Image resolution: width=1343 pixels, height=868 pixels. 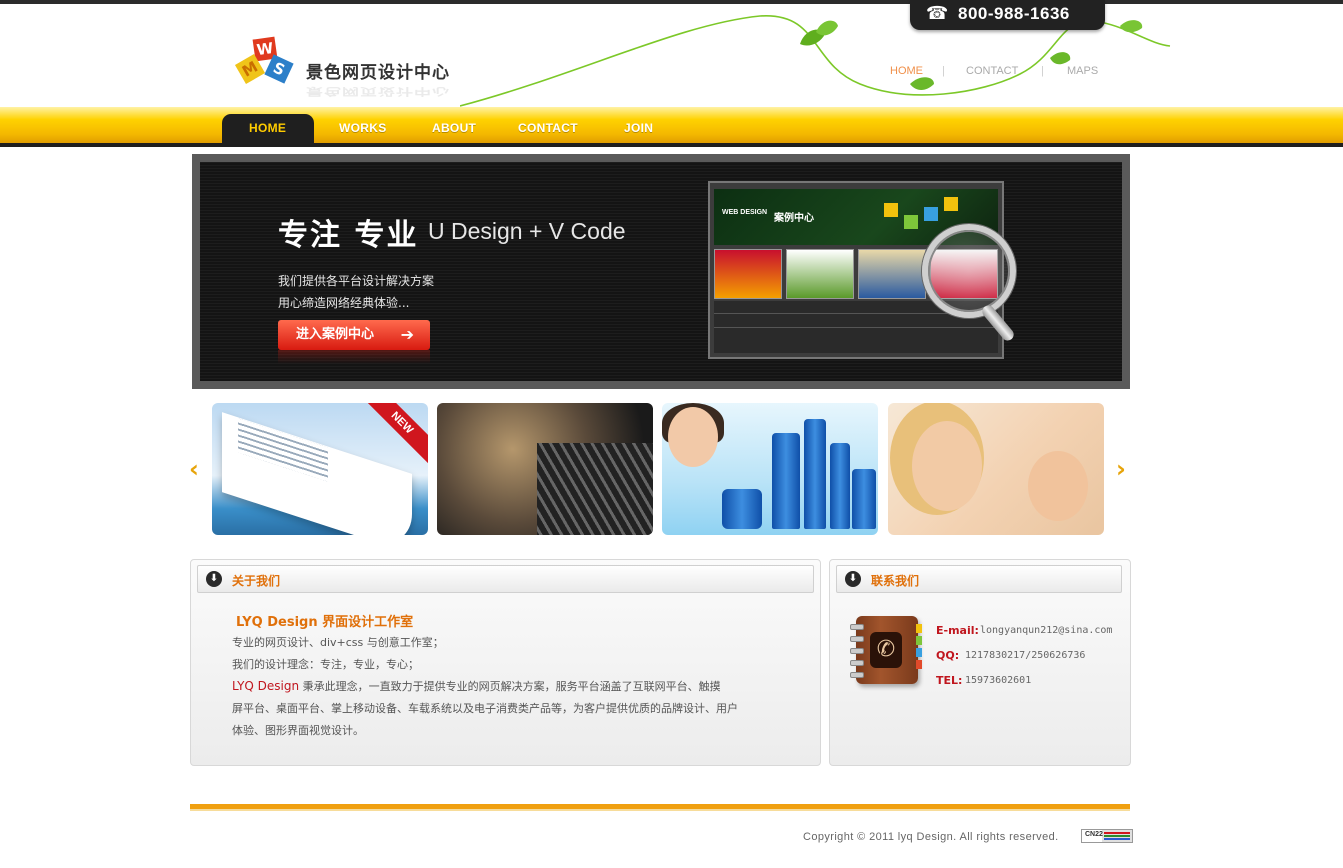 What do you see at coordinates (356, 281) in the screenshot?
I see `banner-text-line: 我们提供各平台设计解决方案` at bounding box center [356, 281].